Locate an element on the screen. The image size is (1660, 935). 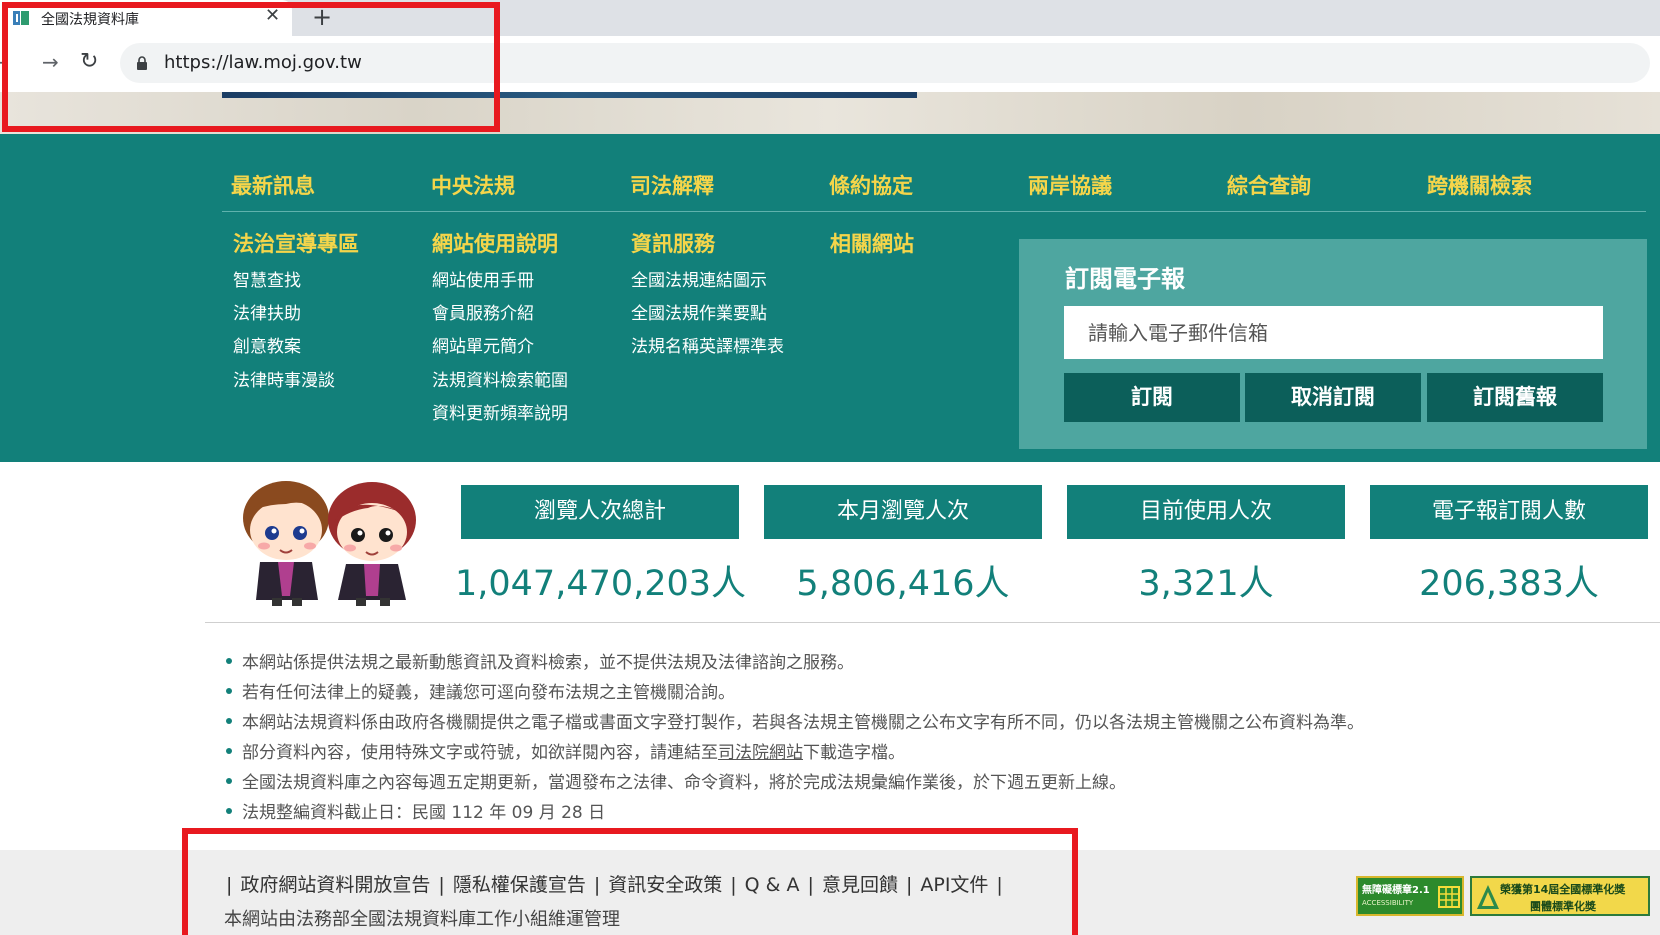
nav-judicial-interpretations: 司法解釋 is located at coordinates (672, 185).